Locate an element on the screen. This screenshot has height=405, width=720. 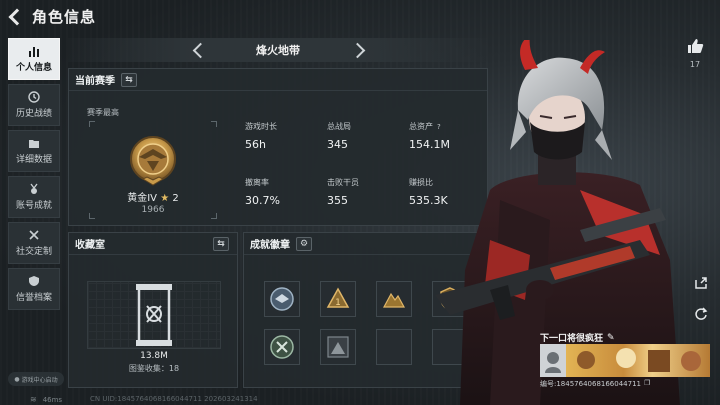
collection-value: 13.8M is located at coordinates (154, 356).